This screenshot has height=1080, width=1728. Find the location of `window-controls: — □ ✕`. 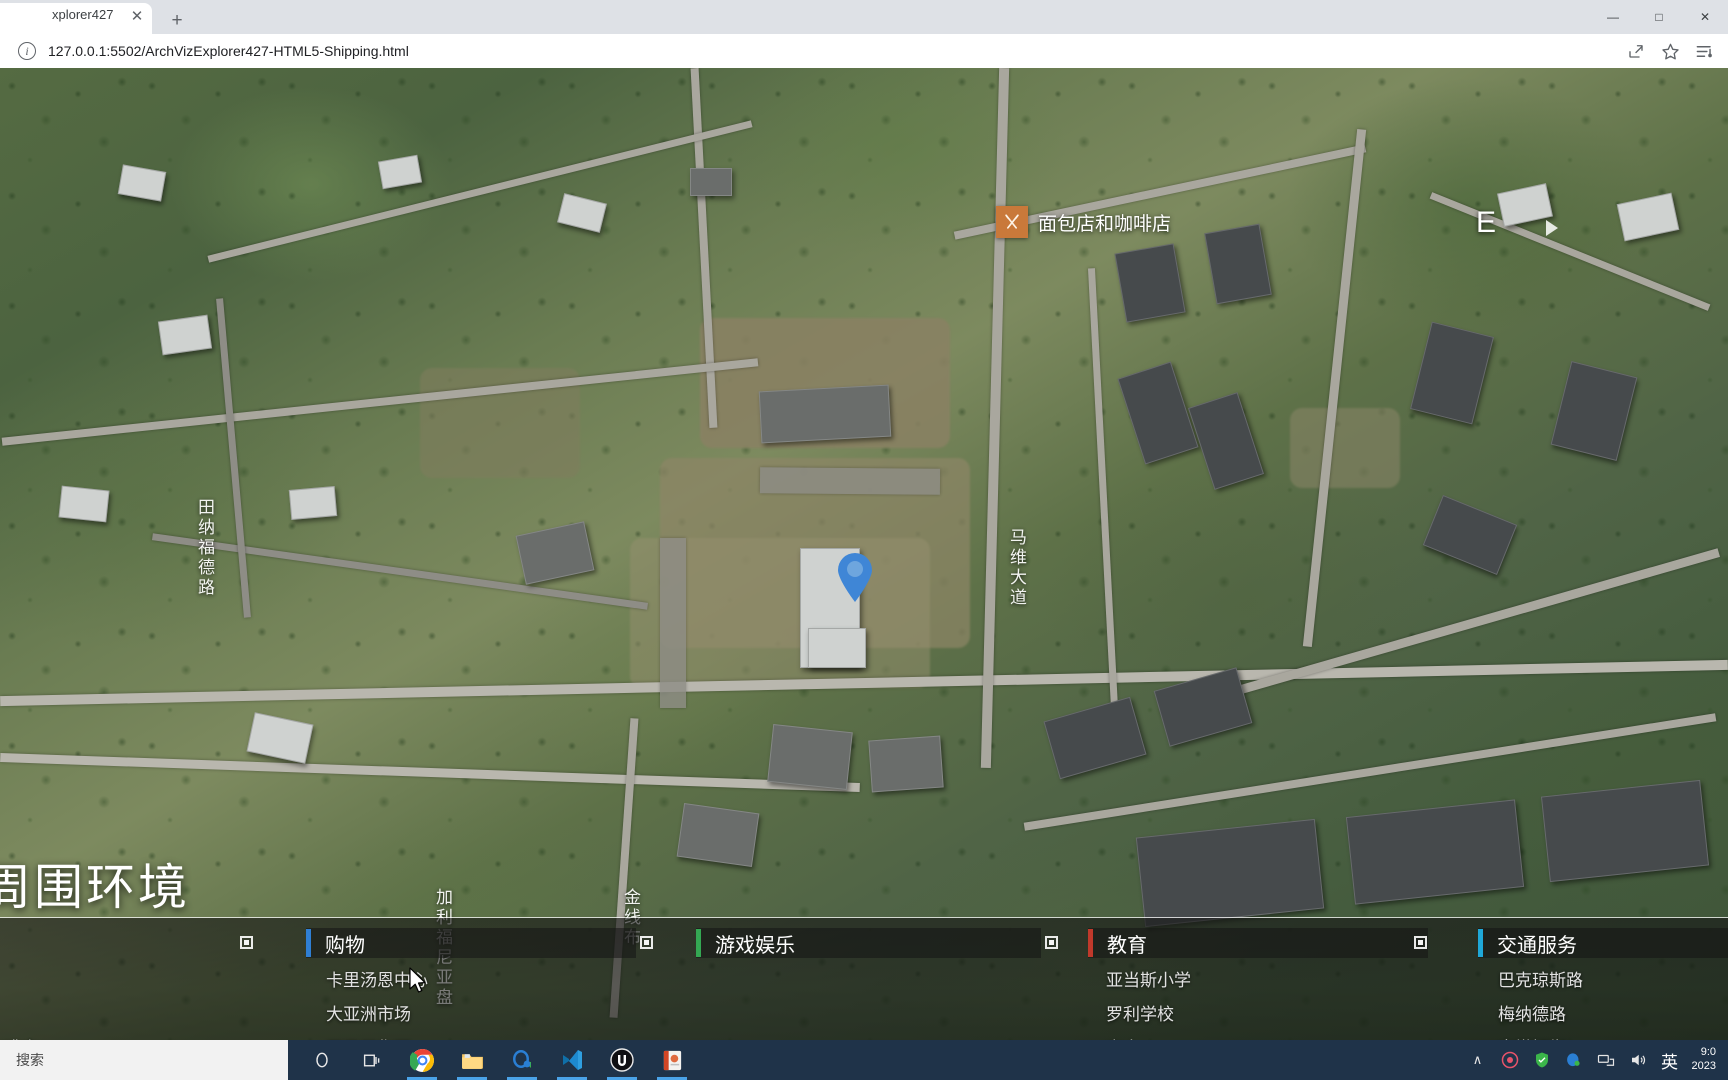

window-controls: — □ ✕ is located at coordinates (1648, 17).